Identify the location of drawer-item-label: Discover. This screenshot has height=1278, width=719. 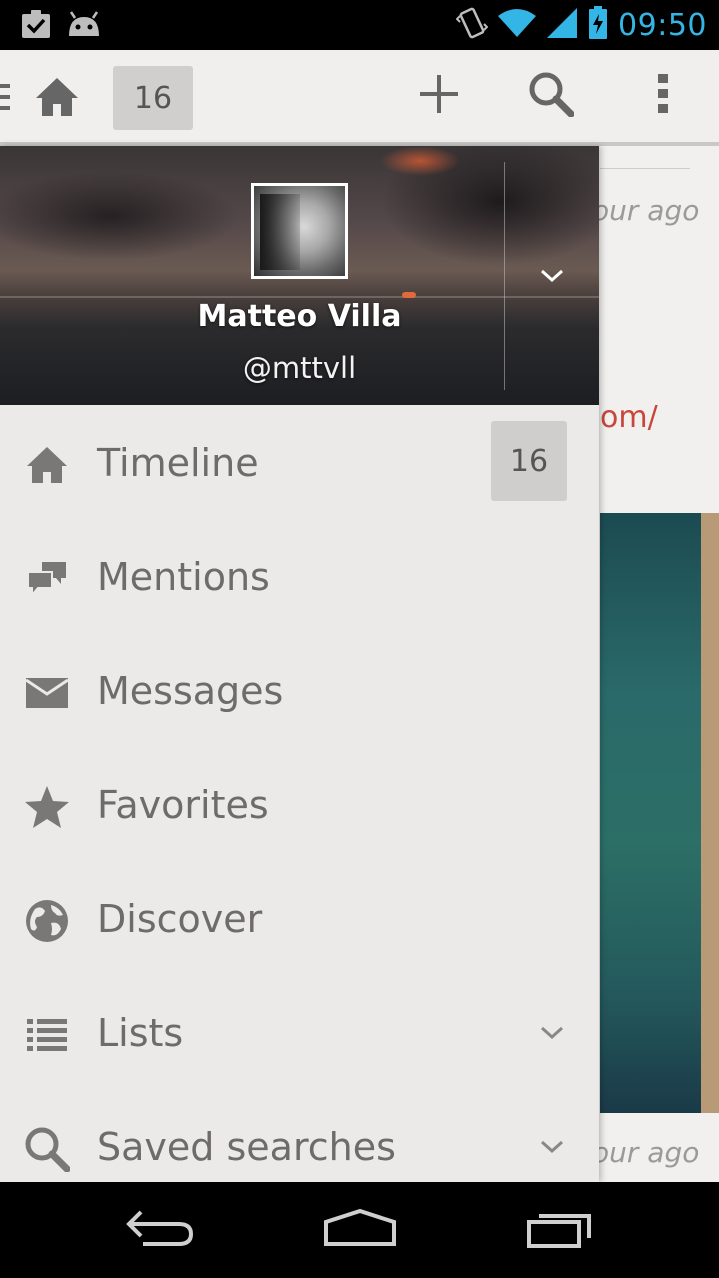
(180, 919).